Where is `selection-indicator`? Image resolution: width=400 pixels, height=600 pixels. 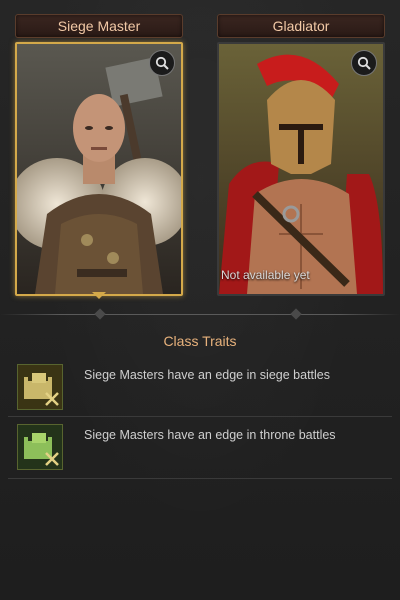
selection-indicator is located at coordinates (99, 295).